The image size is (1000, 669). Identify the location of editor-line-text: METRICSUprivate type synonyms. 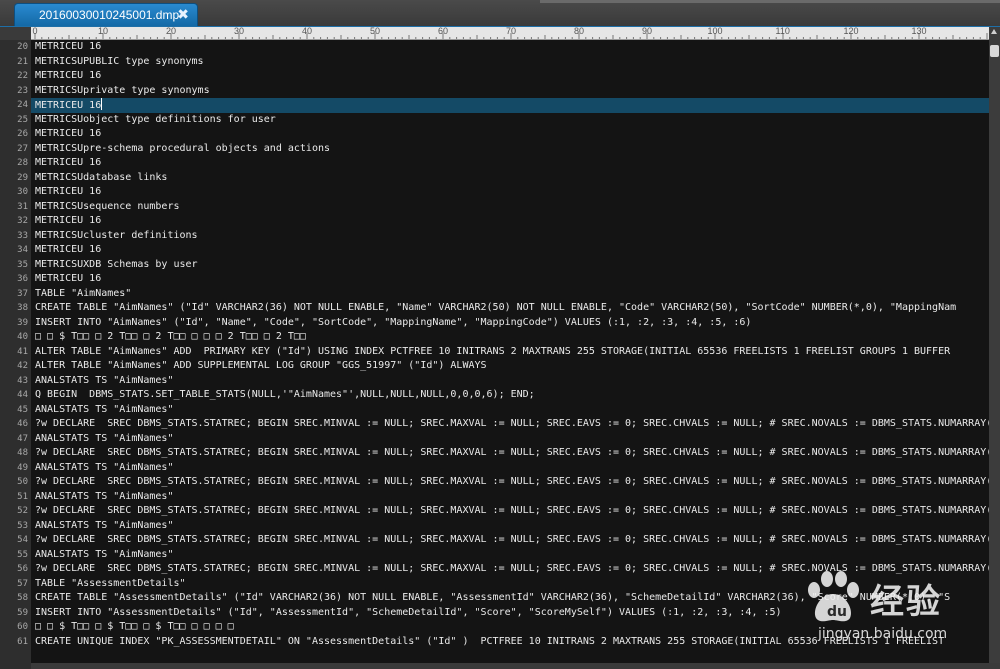
(122, 90).